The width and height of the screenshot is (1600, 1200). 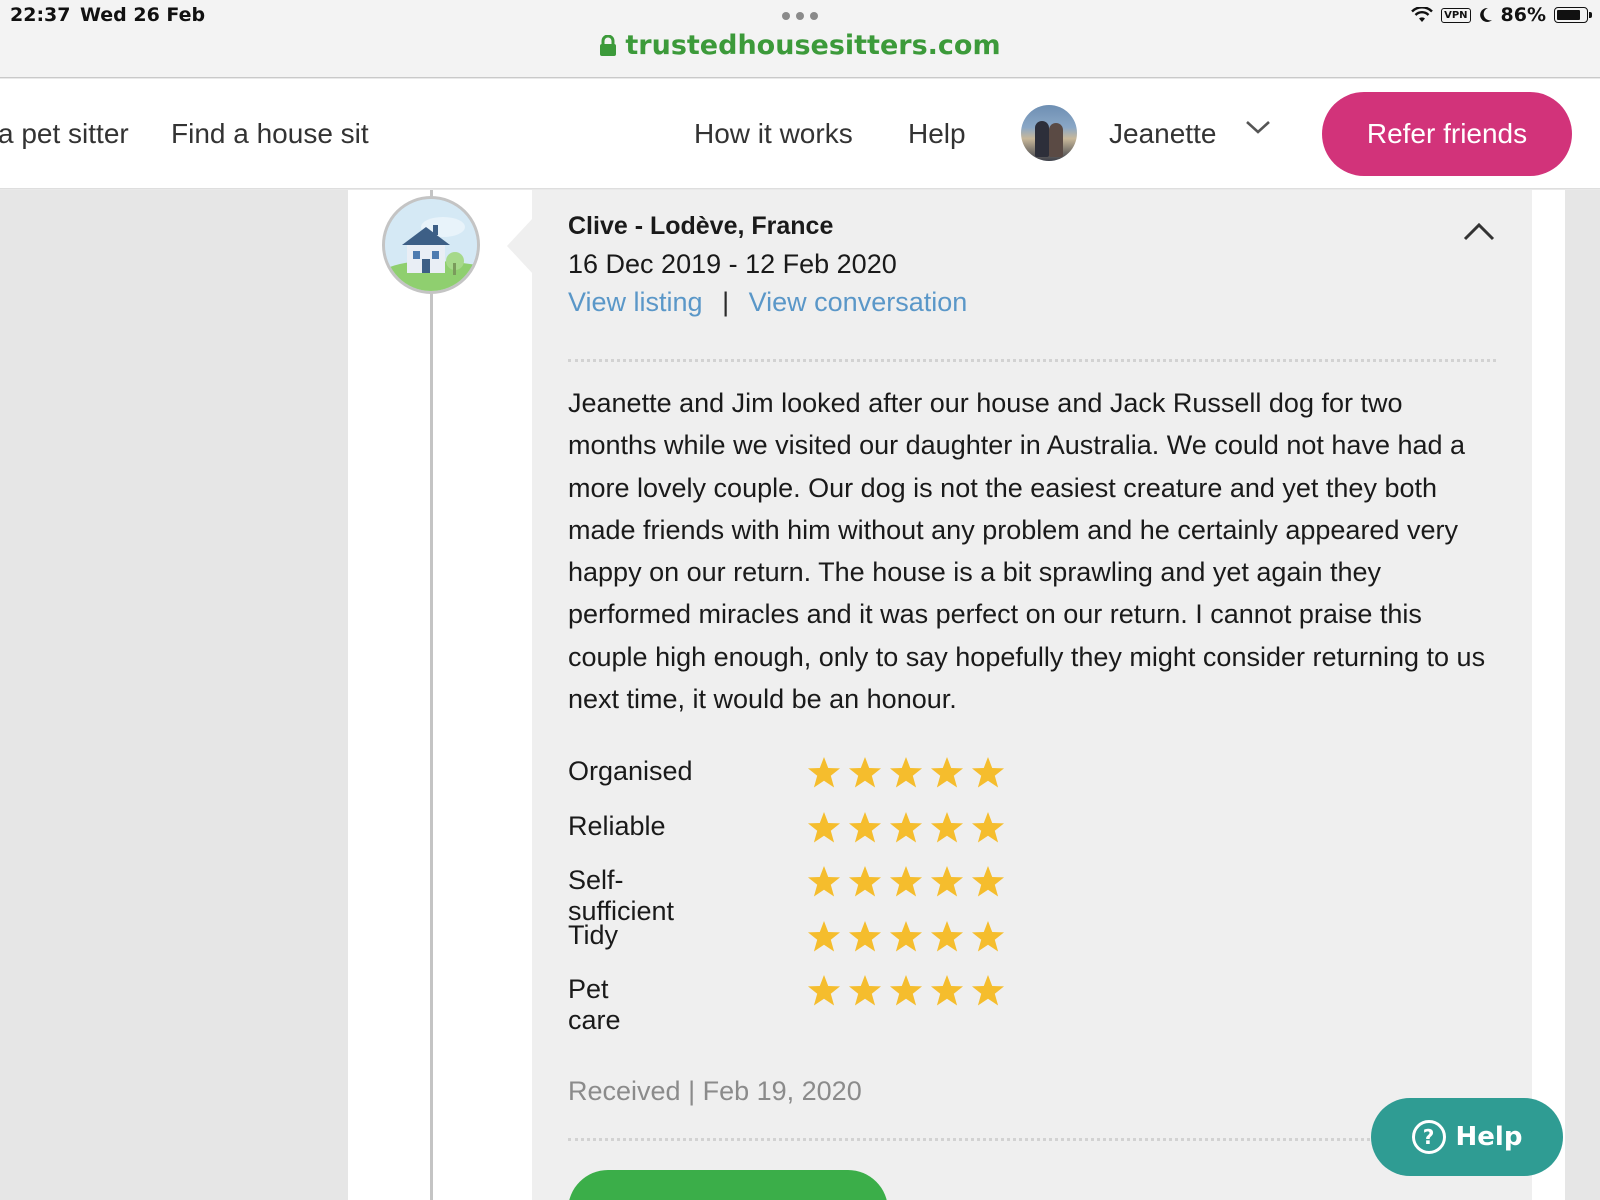 What do you see at coordinates (773, 134) in the screenshot?
I see `nav-how-it-works: How it works` at bounding box center [773, 134].